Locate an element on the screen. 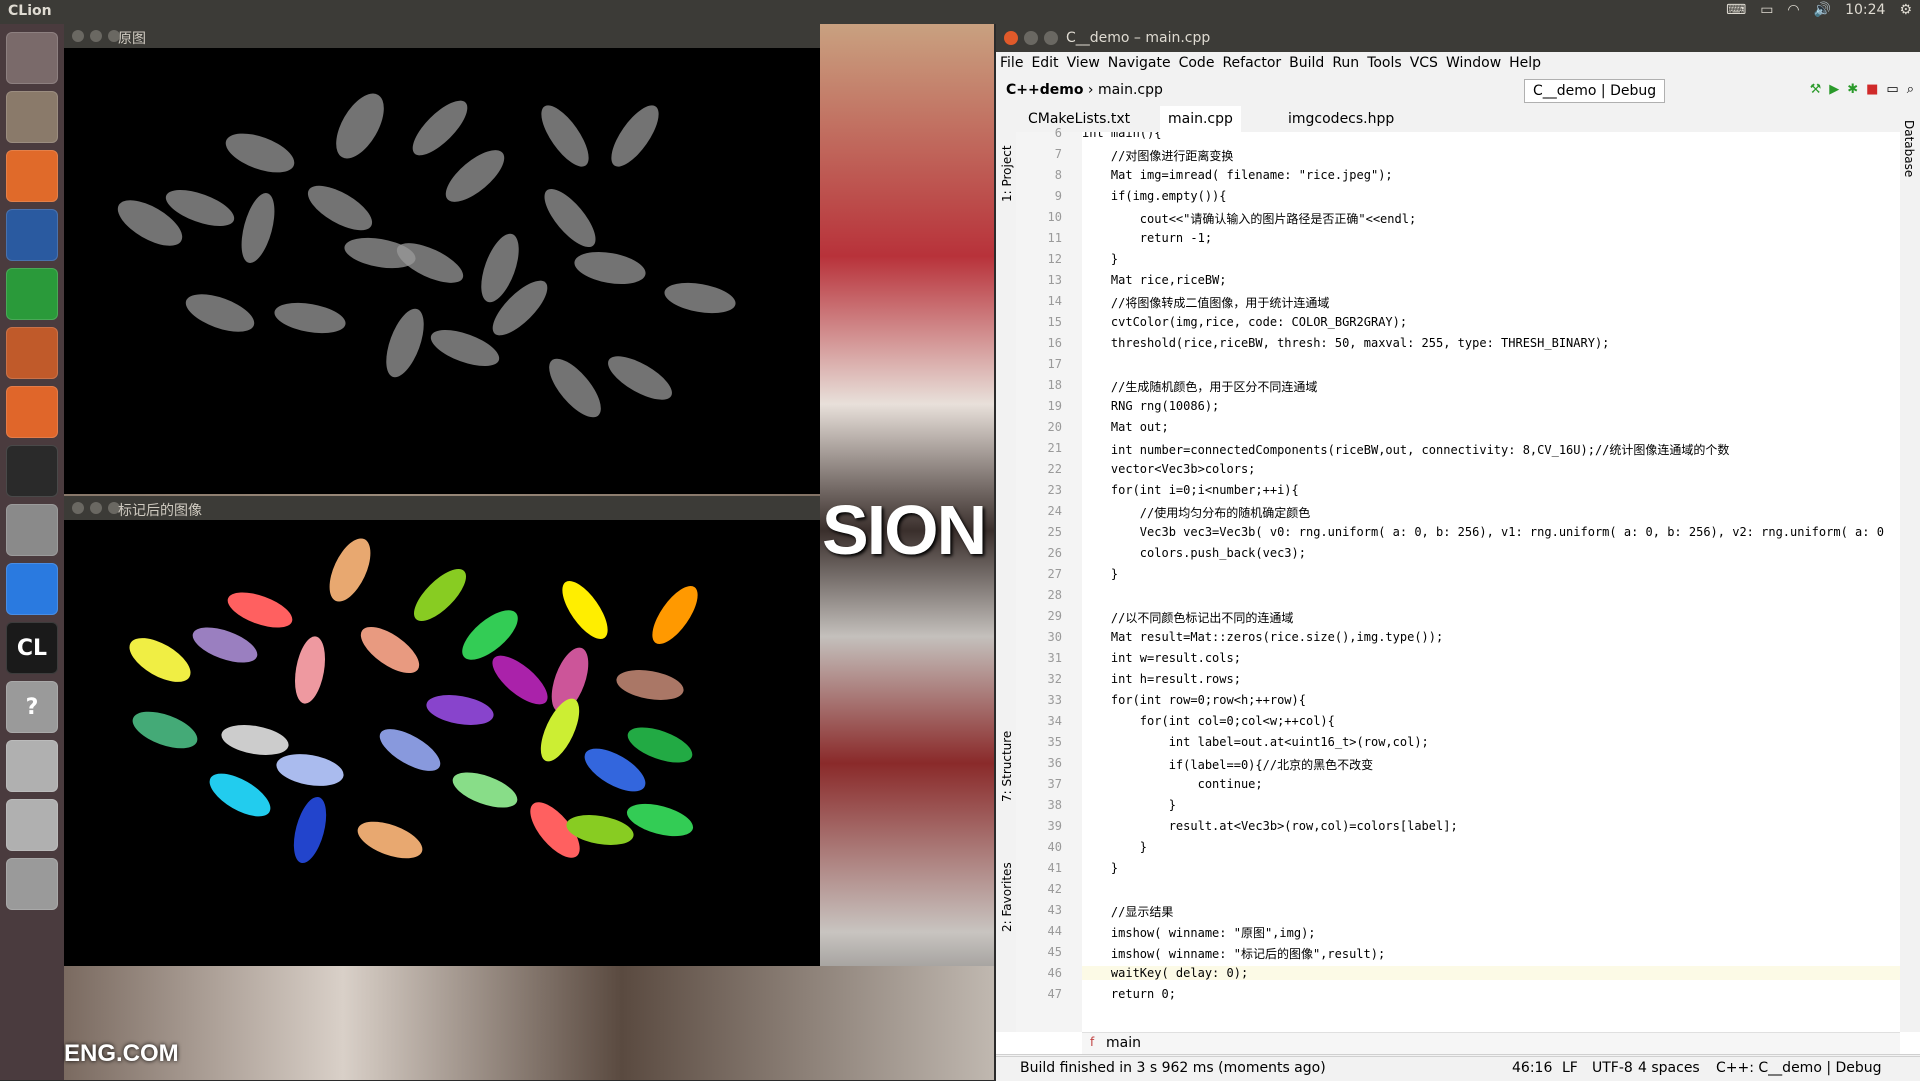  search-icon: ⌕ is located at coordinates (1910, 89).